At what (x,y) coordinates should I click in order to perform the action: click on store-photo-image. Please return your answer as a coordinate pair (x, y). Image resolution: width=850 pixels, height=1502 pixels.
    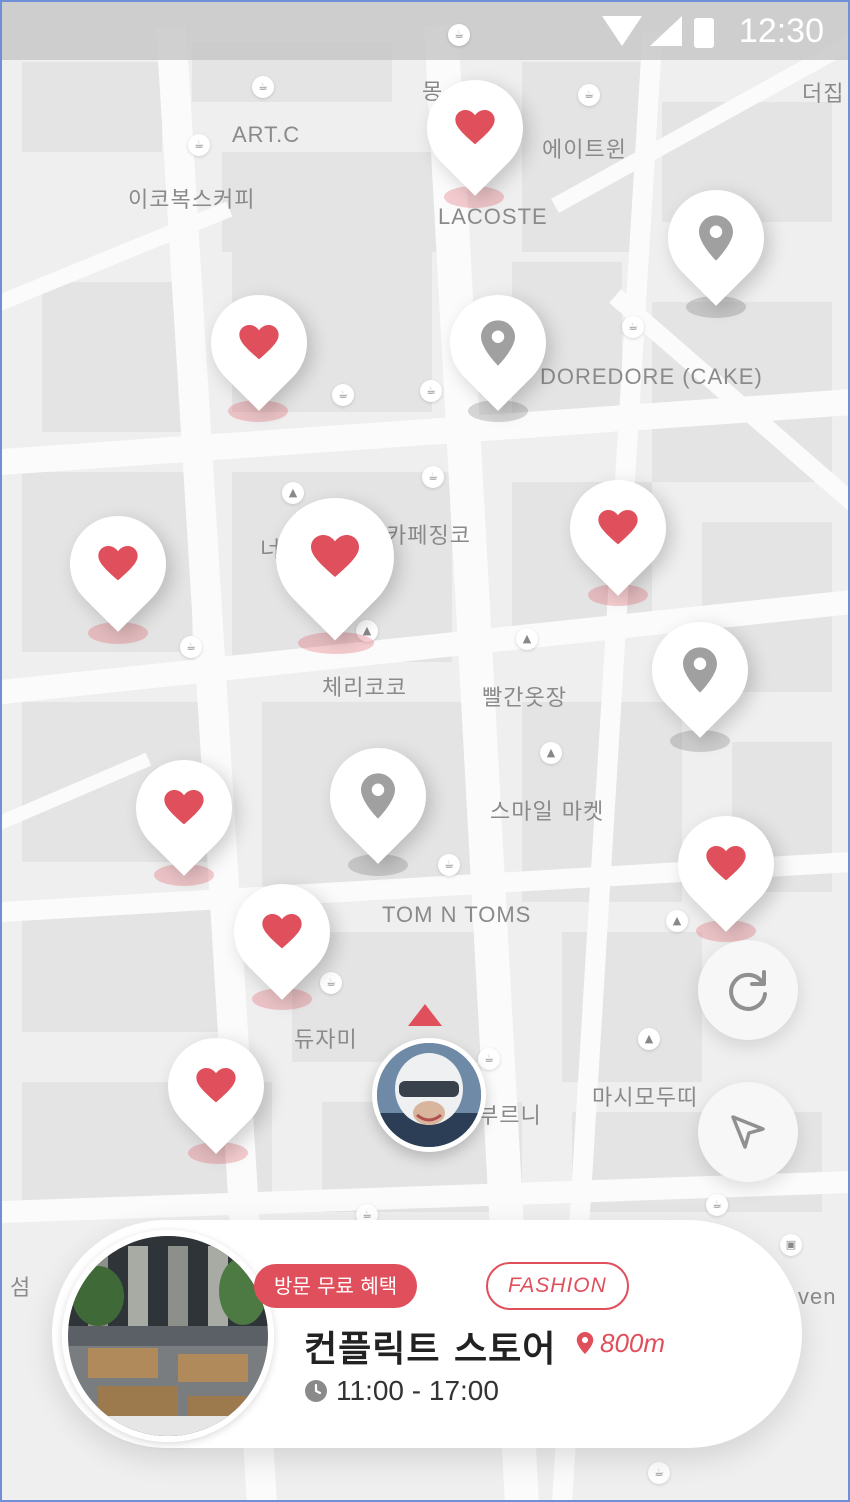
    Looking at the image, I should click on (168, 1336).